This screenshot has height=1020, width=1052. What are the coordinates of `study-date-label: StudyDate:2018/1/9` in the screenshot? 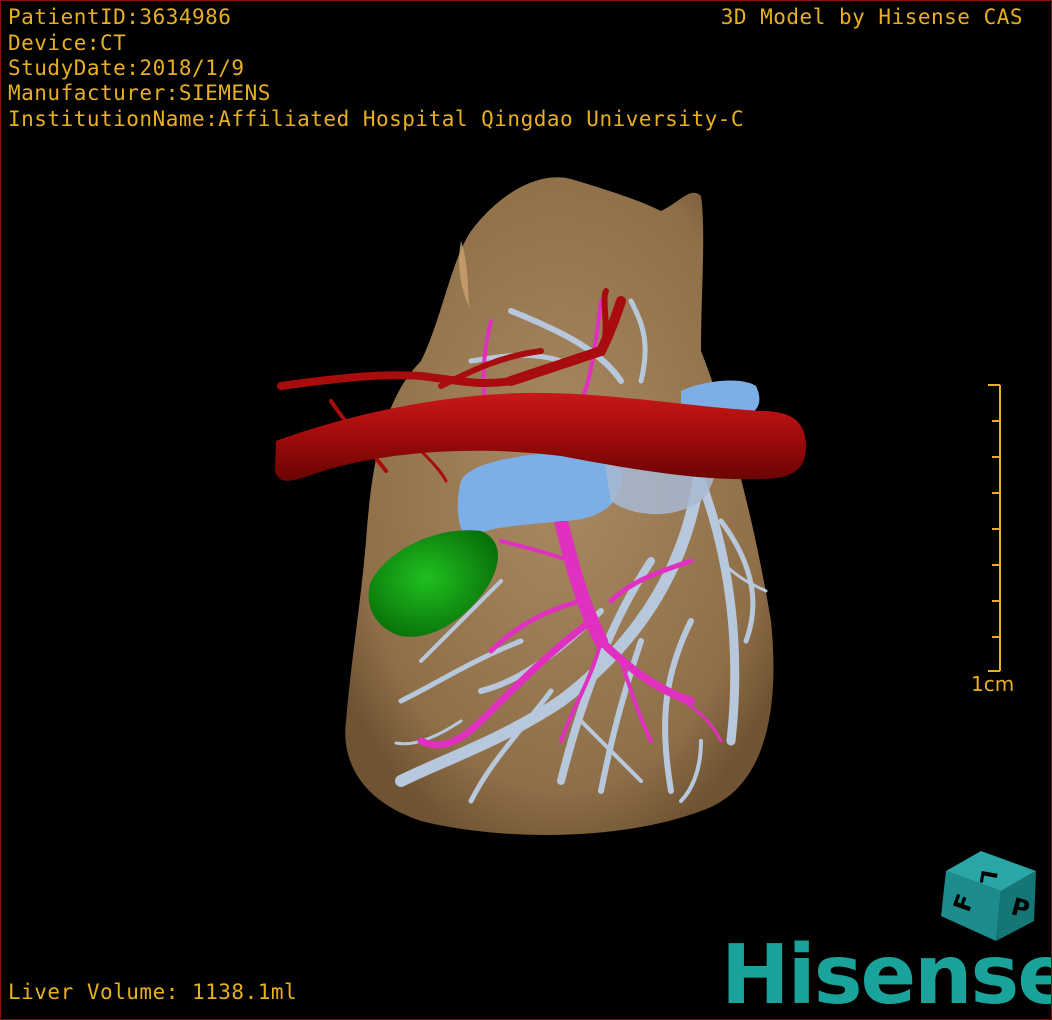 It's located at (126, 68).